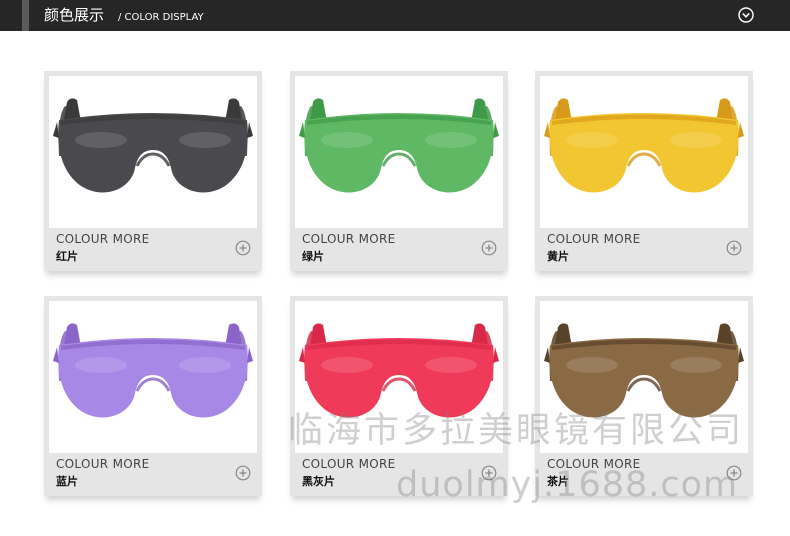  What do you see at coordinates (67, 256) in the screenshot?
I see `lens-color-name: 红片` at bounding box center [67, 256].